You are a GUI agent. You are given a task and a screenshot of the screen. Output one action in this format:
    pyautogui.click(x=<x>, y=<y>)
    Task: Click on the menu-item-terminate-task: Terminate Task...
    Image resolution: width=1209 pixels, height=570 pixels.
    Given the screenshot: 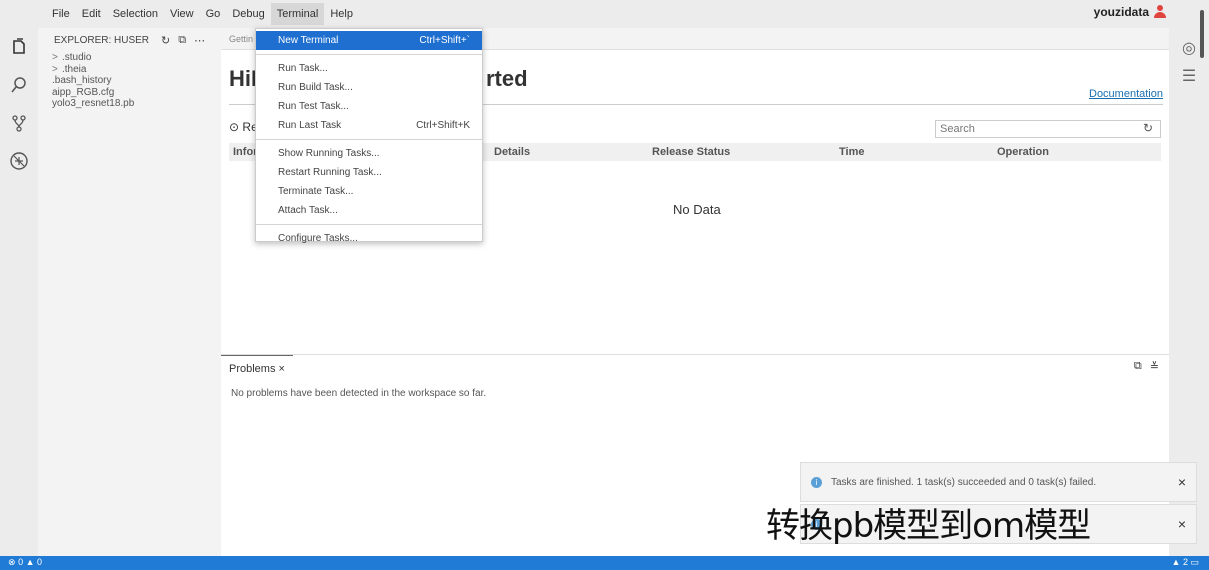 What is the action you would take?
    pyautogui.click(x=369, y=191)
    